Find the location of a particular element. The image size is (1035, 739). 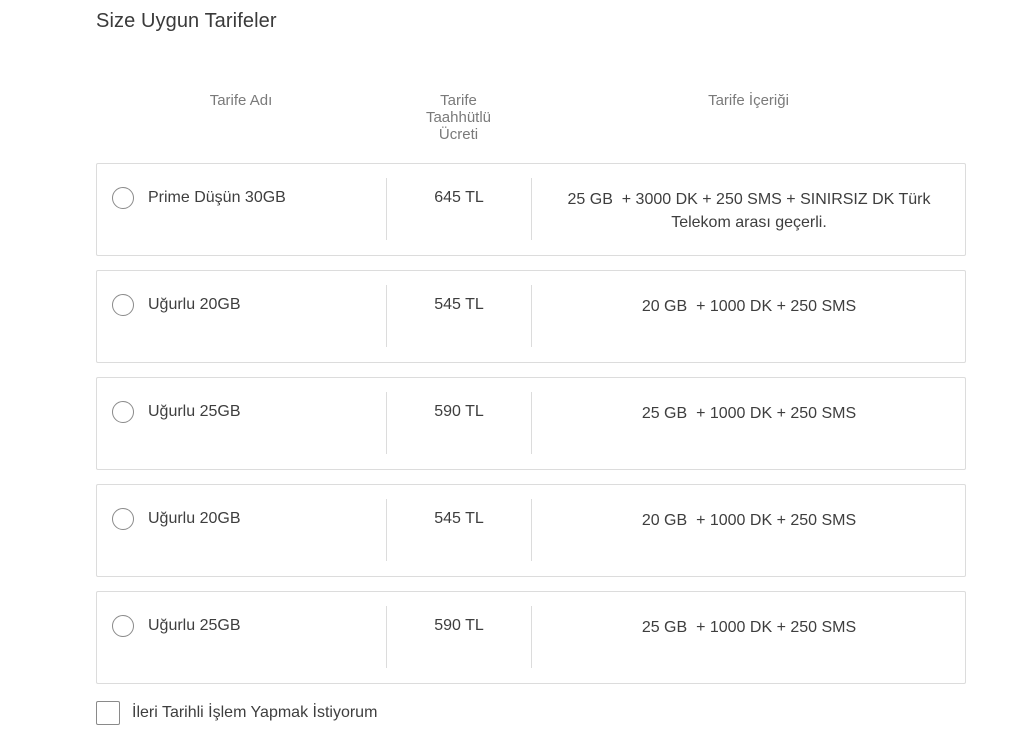

tariff-price: 645 TL is located at coordinates (459, 197).